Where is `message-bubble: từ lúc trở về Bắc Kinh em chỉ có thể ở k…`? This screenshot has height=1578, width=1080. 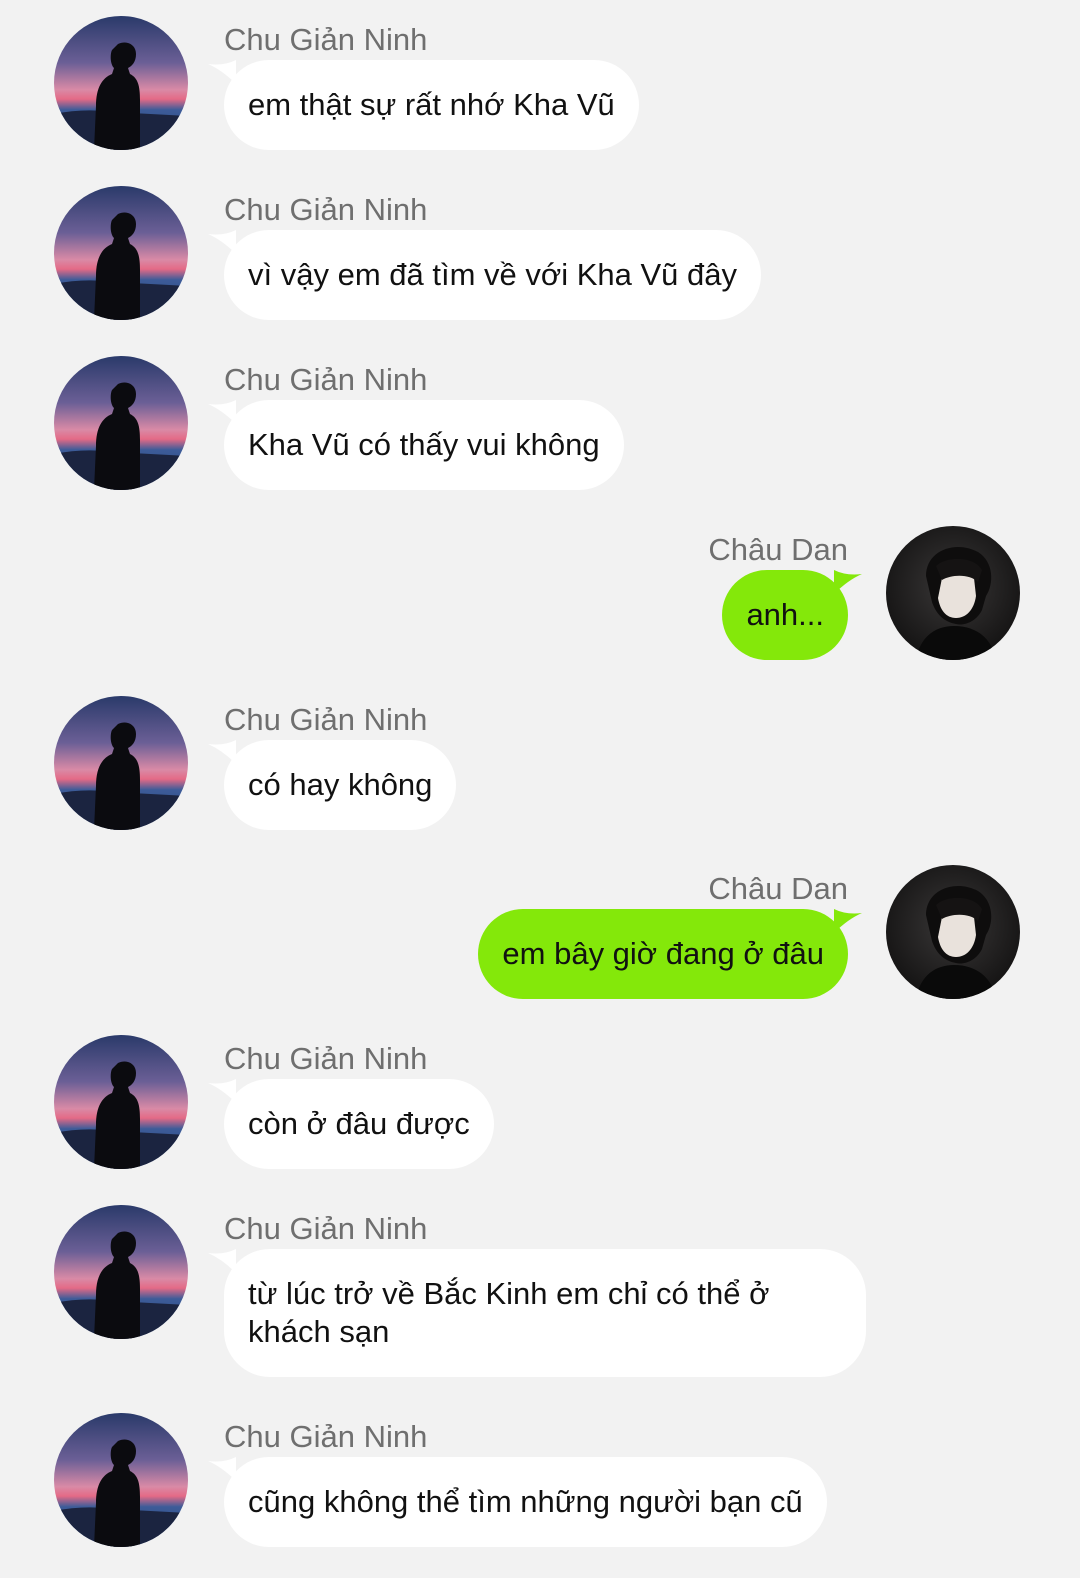
message-bubble: từ lúc trở về Bắc Kinh em chỉ có thể ở k… is located at coordinates (545, 1313).